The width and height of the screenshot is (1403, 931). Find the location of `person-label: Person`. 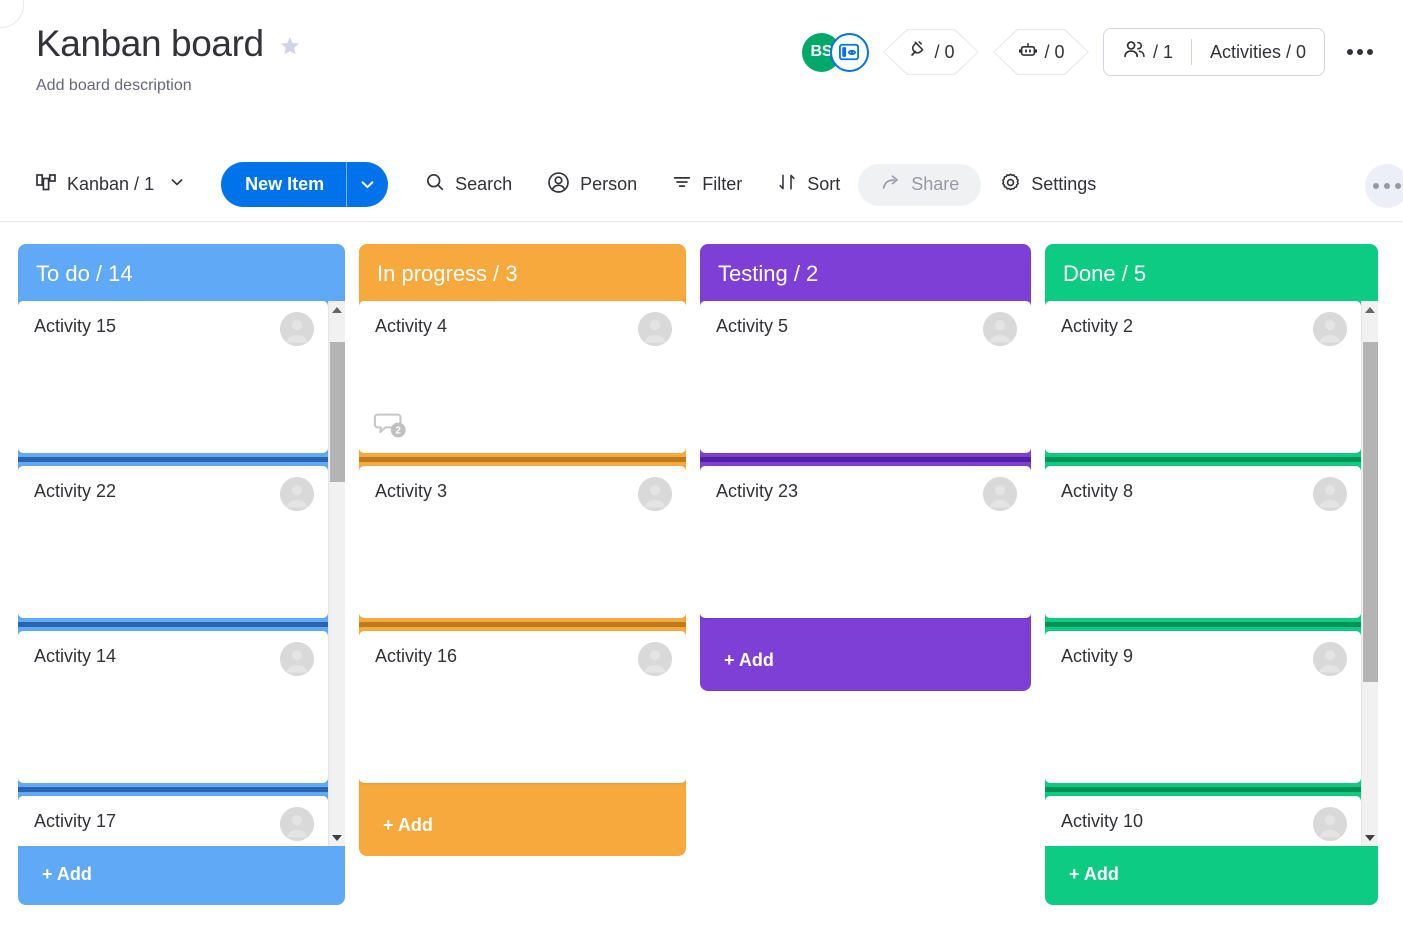

person-label: Person is located at coordinates (609, 184).